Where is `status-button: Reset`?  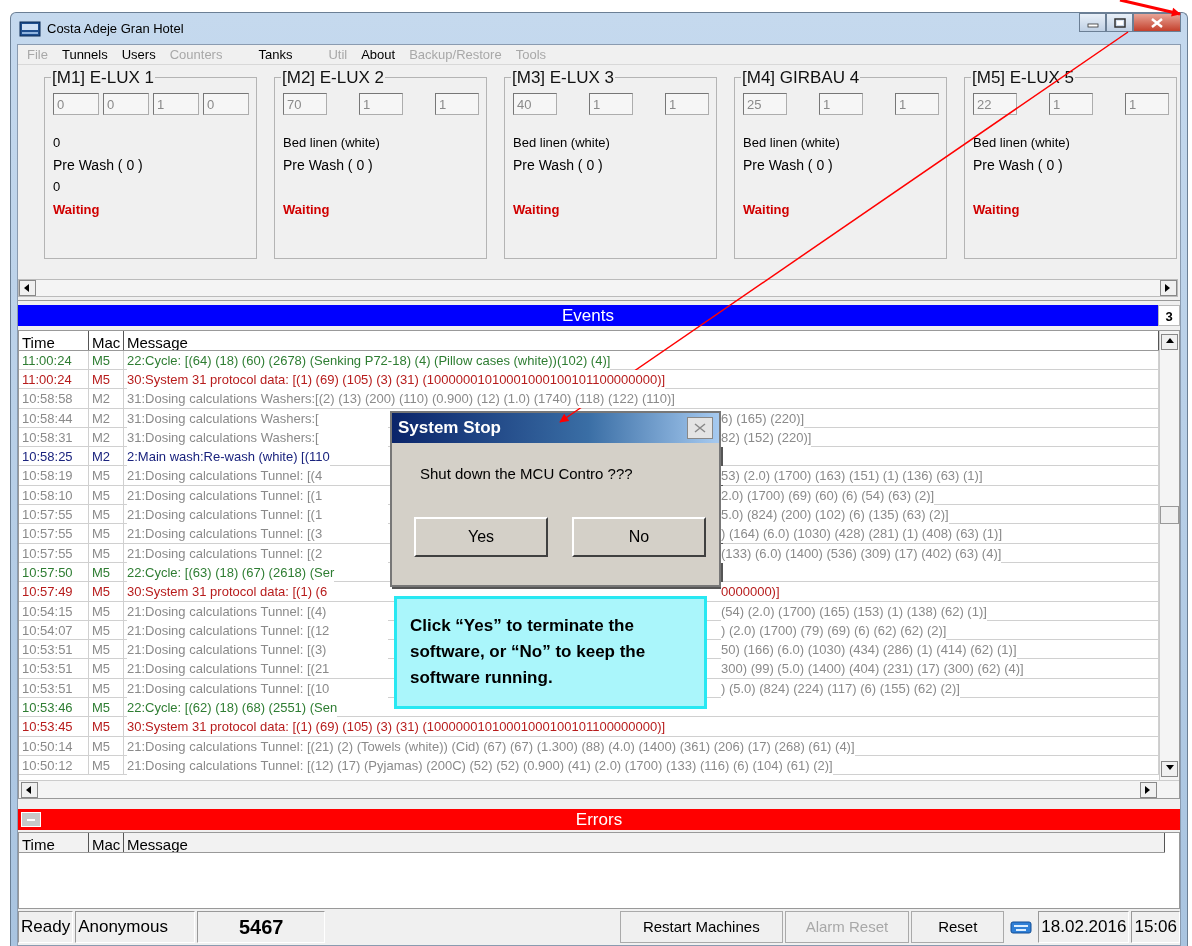 status-button: Reset is located at coordinates (958, 927).